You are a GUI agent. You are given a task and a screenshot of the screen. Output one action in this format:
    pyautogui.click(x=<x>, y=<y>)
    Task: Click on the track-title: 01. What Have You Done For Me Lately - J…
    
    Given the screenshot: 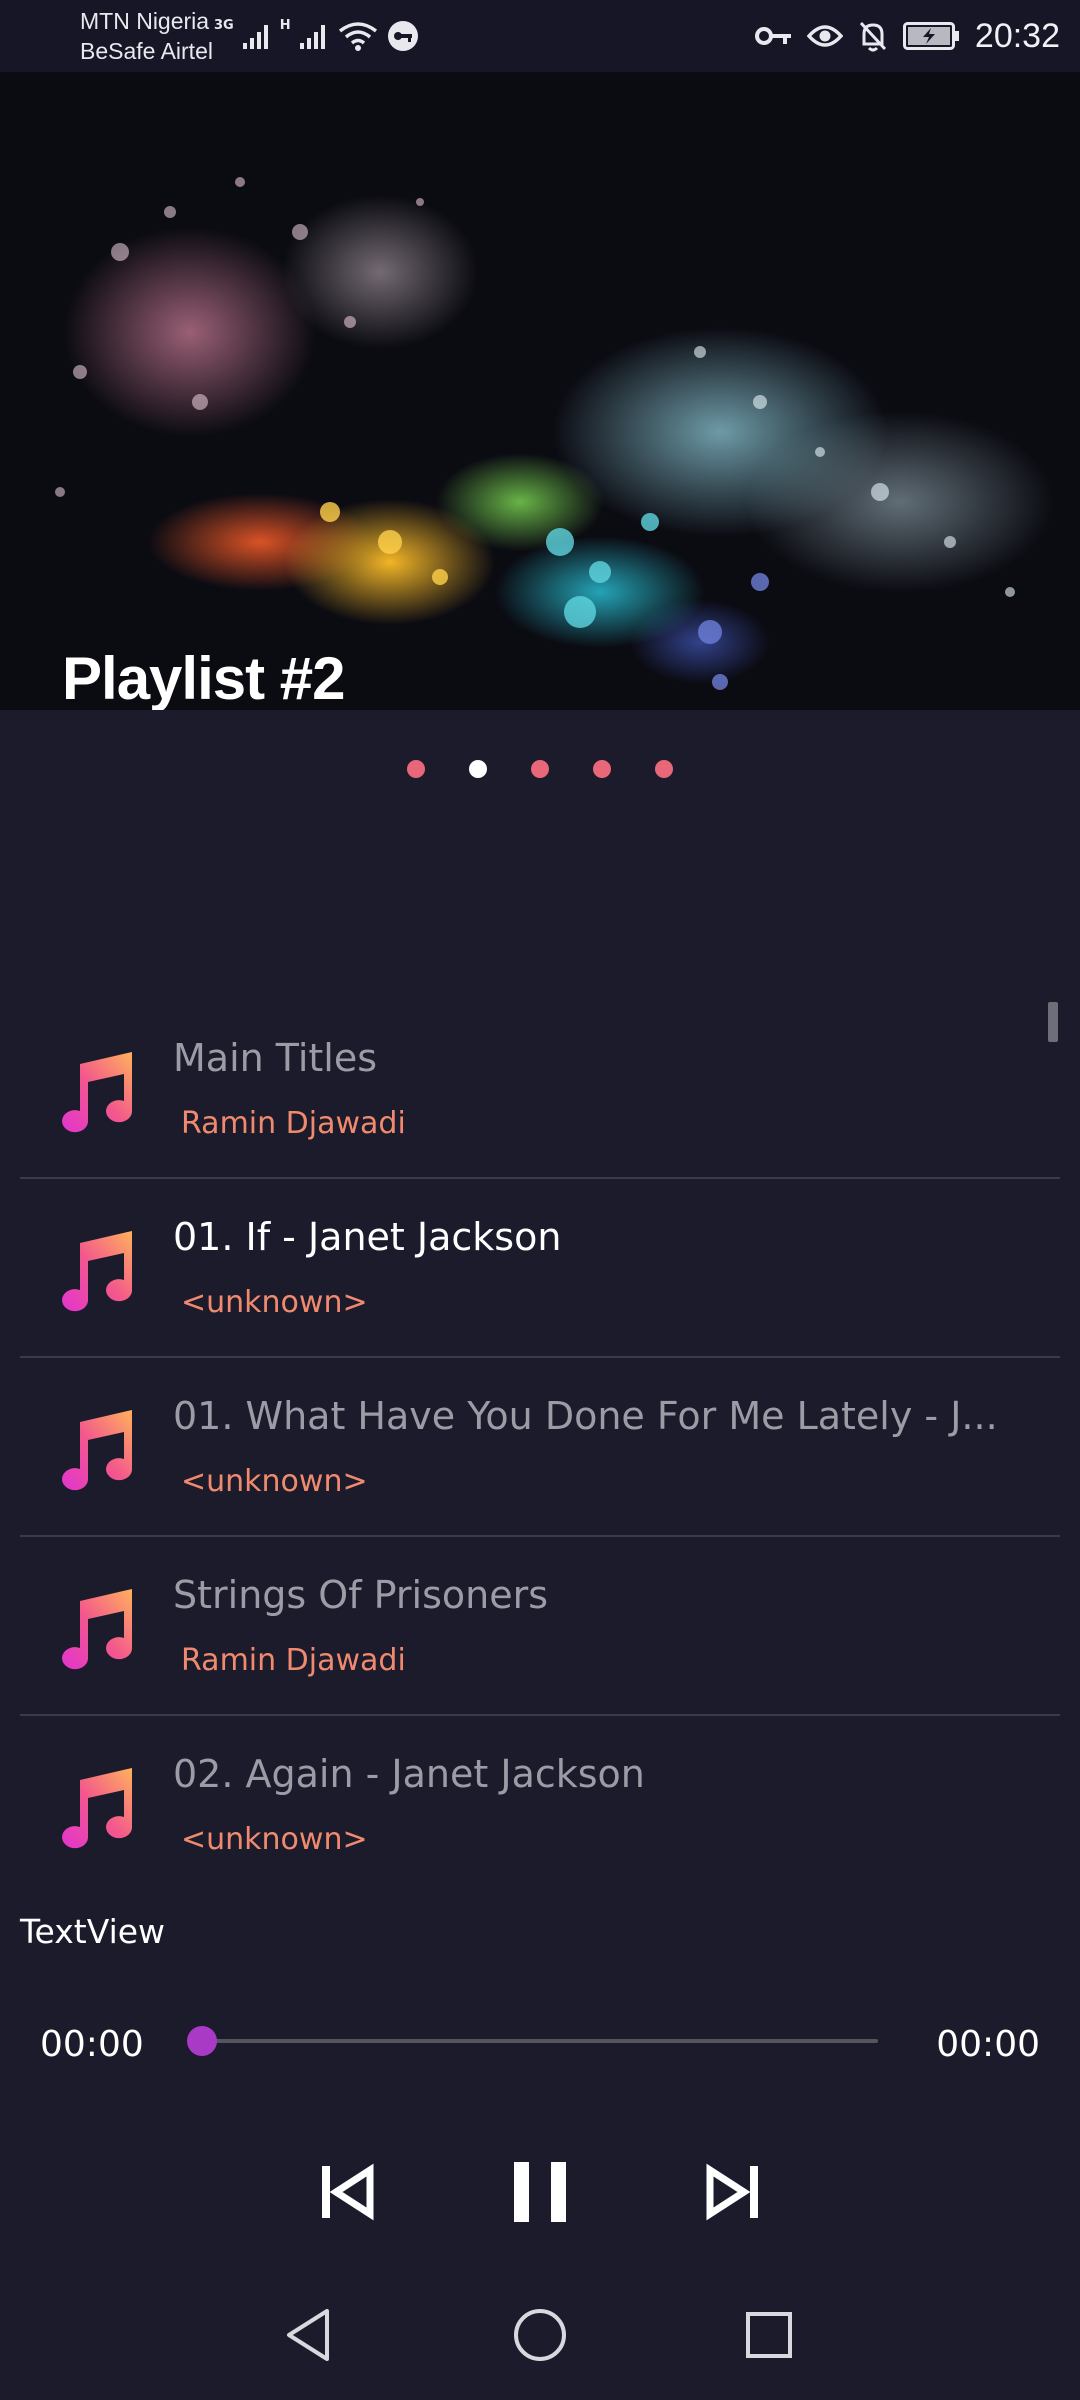 What is the action you would take?
    pyautogui.click(x=585, y=1416)
    